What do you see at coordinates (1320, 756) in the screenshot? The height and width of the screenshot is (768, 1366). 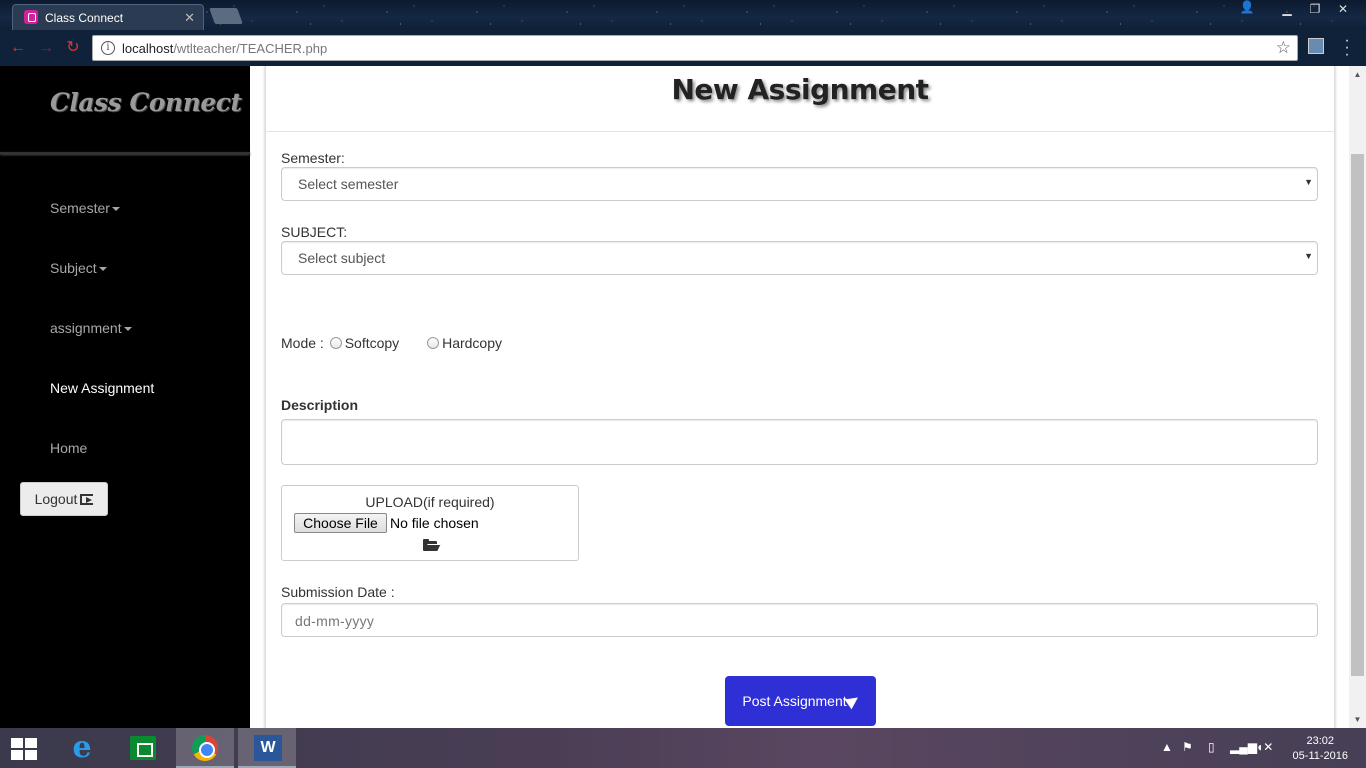 I see `clock-date: 05-11-2016` at bounding box center [1320, 756].